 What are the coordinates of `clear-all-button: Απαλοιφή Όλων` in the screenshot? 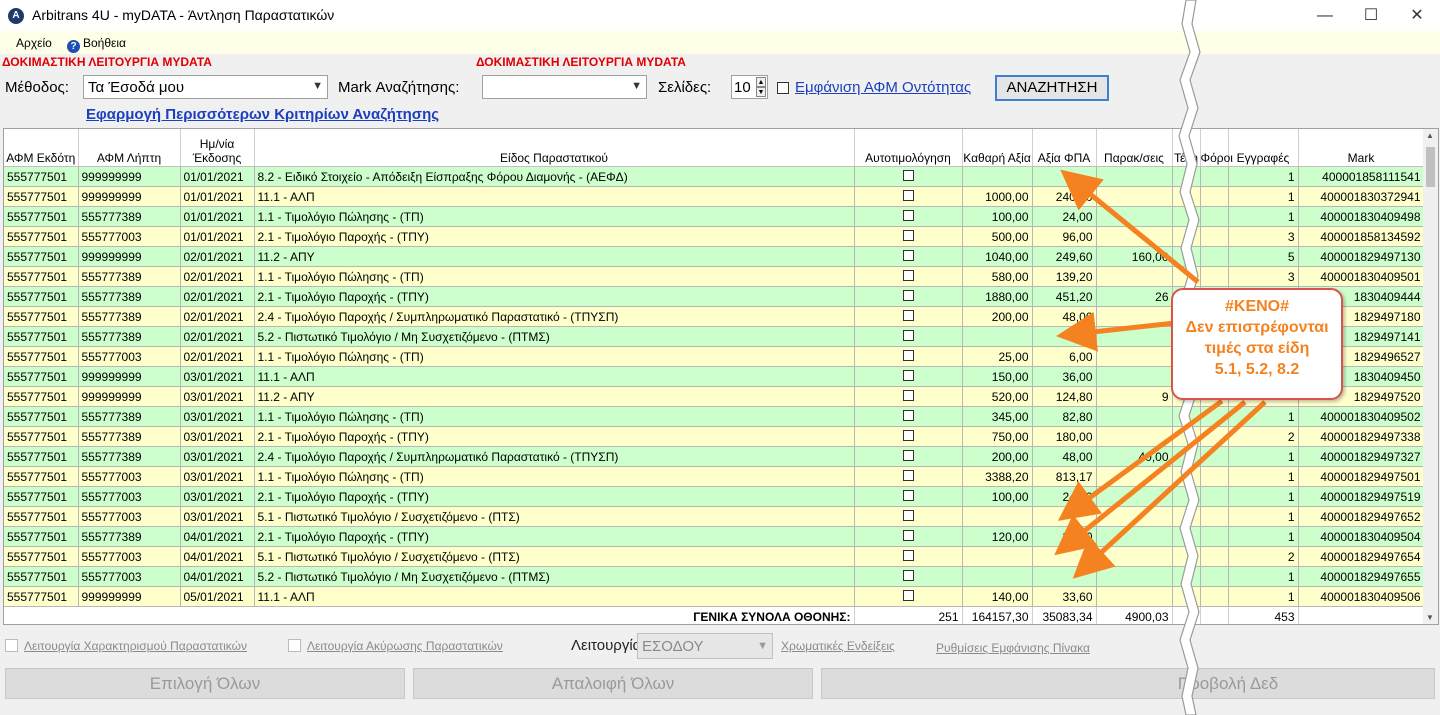 It's located at (613, 683).